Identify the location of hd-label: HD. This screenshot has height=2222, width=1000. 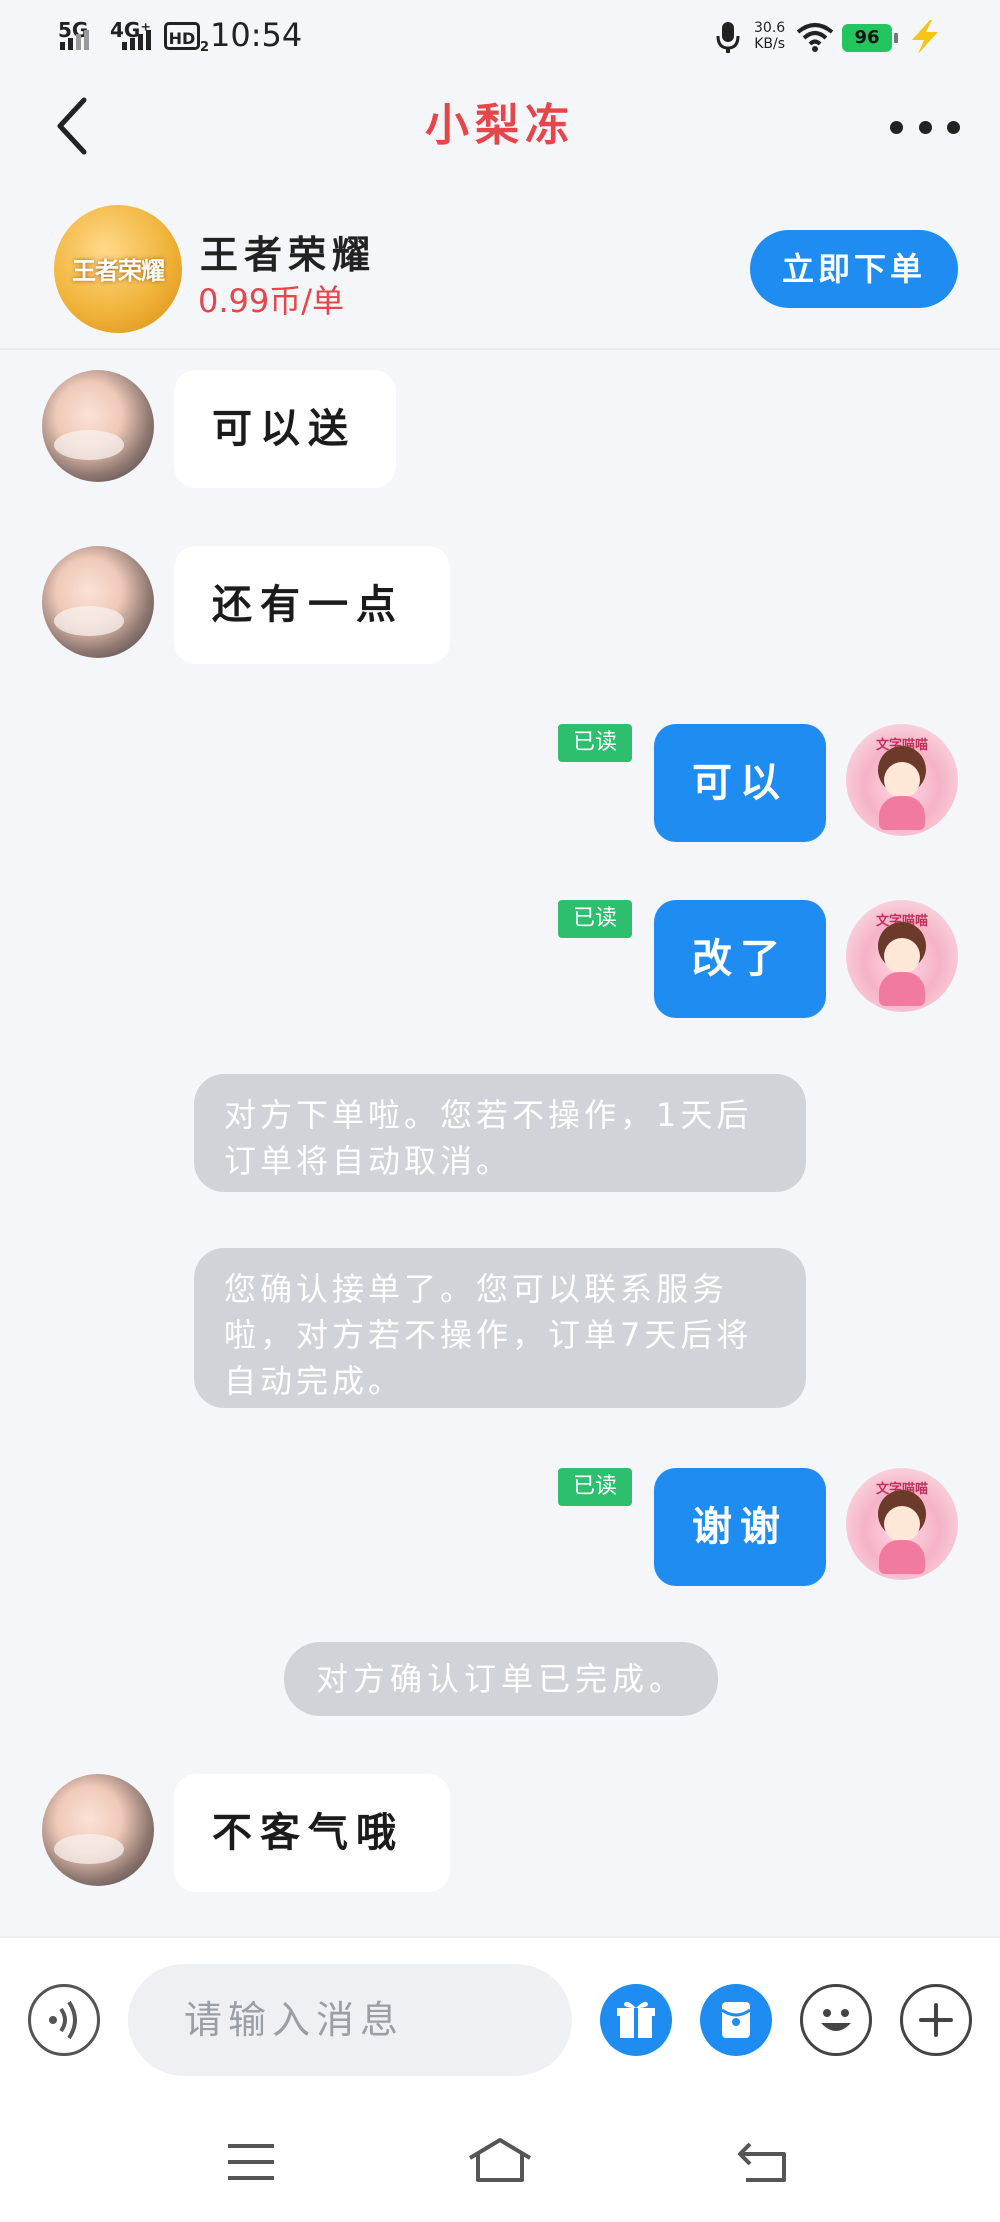
(182, 38).